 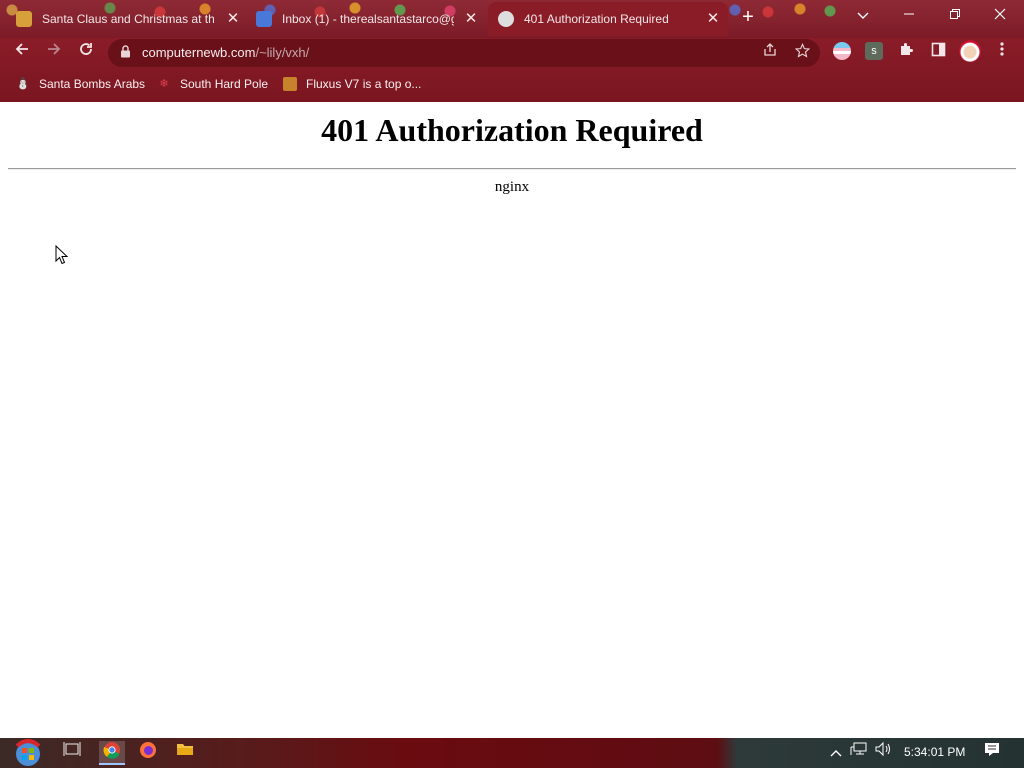 What do you see at coordinates (770, 53) in the screenshot?
I see `share-icon` at bounding box center [770, 53].